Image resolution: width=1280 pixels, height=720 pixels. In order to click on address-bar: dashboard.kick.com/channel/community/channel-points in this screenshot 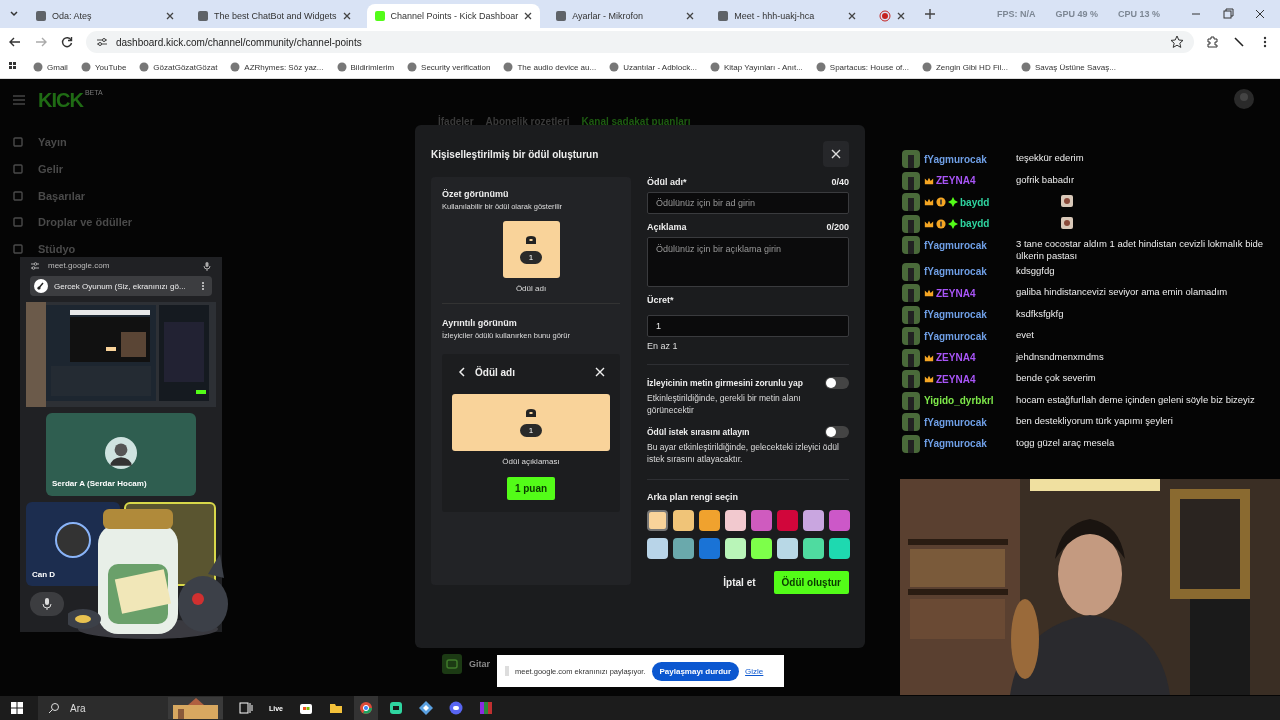, I will do `click(640, 42)`.